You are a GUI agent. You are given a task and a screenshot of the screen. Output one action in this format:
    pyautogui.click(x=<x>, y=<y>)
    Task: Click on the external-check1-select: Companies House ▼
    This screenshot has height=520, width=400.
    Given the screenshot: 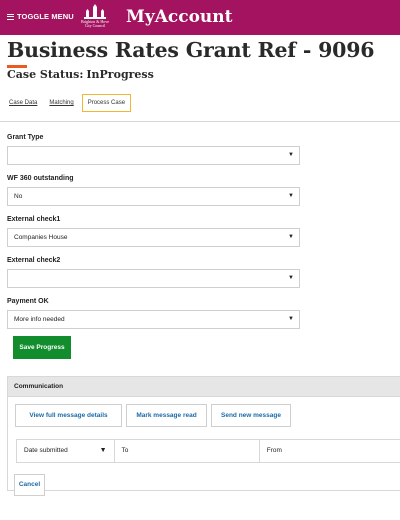 What is the action you would take?
    pyautogui.click(x=153, y=237)
    